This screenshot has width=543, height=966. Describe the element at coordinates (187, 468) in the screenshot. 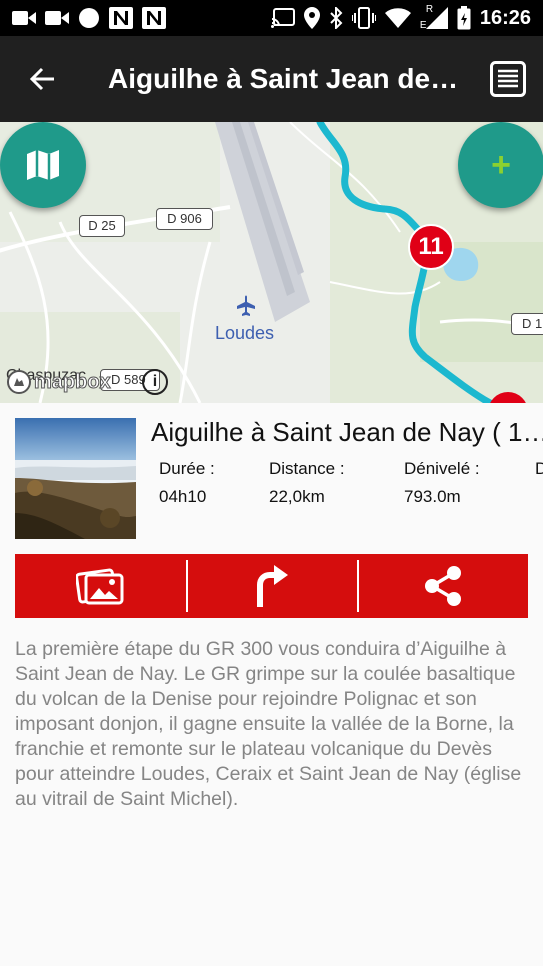

I see `stat-label: Durée :` at that location.